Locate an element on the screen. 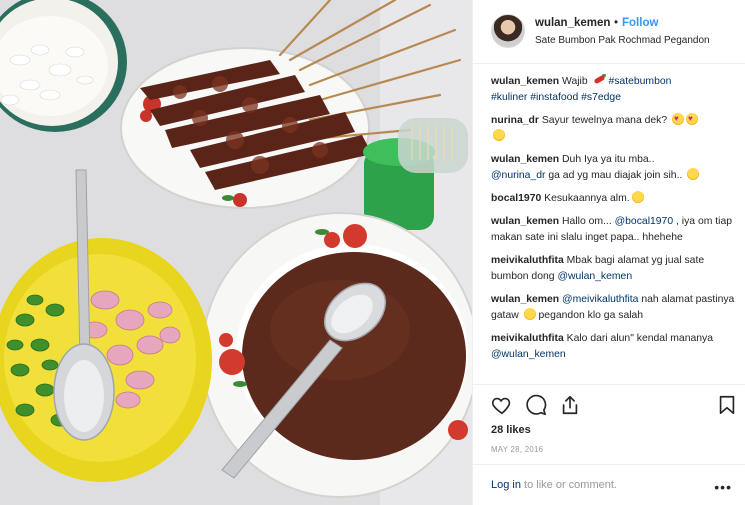 Image resolution: width=745 pixels, height=505 pixels. caption-username: wulan_kemen is located at coordinates (525, 81).